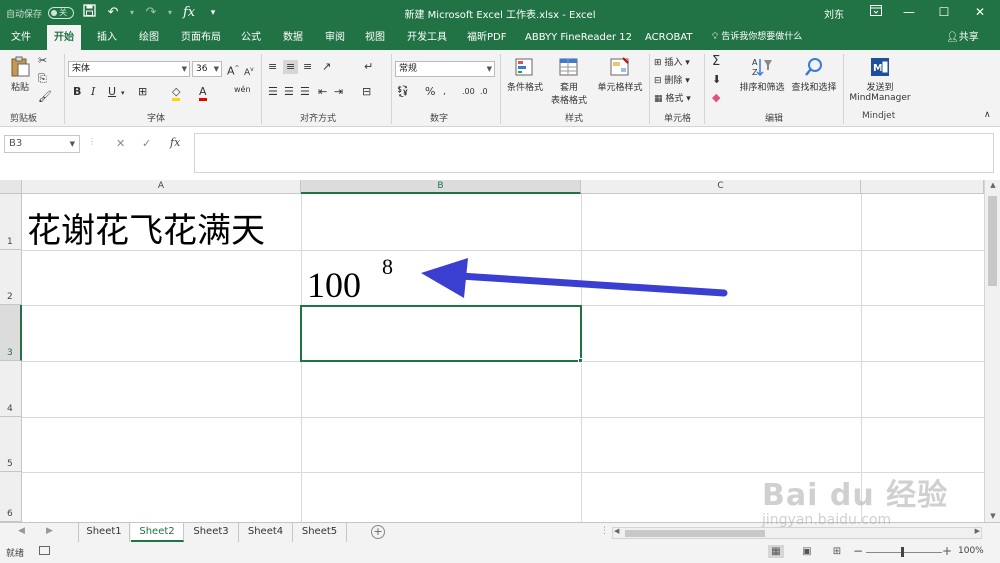 This screenshot has width=1000, height=563. What do you see at coordinates (266, 532) in the screenshot?
I see `sheet-tab-4: Sheet4` at bounding box center [266, 532].